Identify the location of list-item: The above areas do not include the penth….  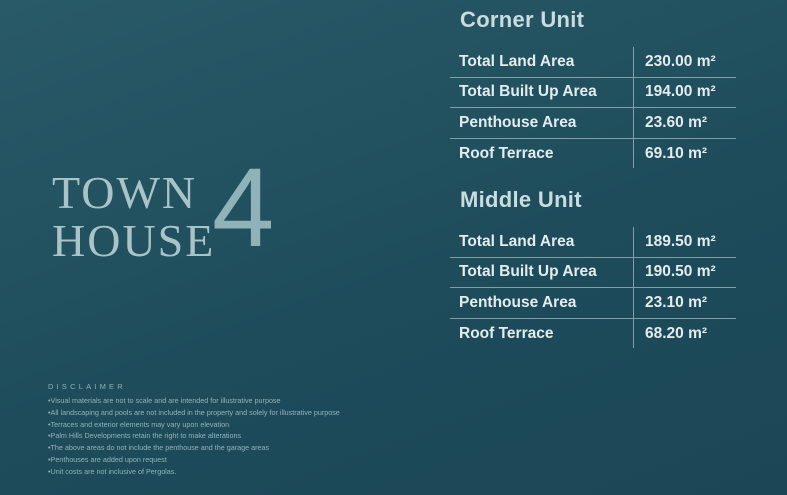
(228, 448).